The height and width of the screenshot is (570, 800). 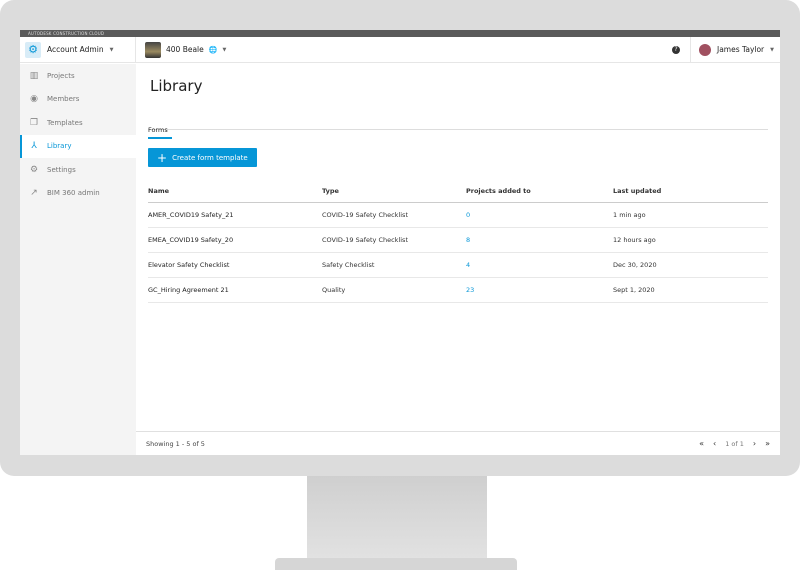 I want to click on external-link-icon: ↗, so click(x=34, y=193).